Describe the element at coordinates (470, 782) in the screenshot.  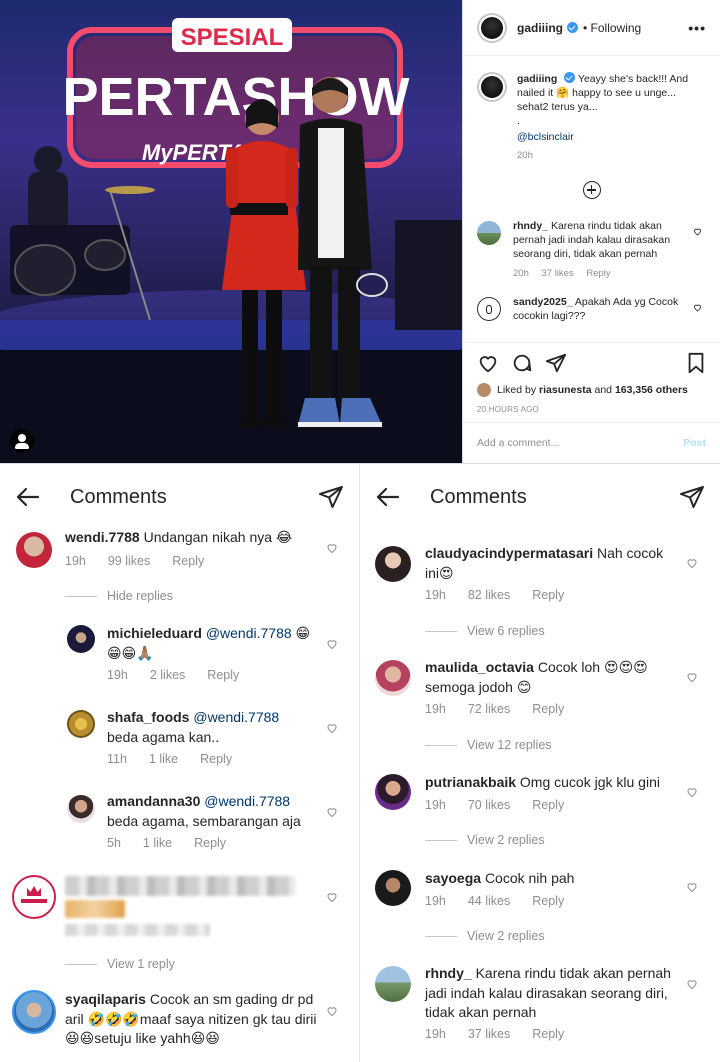
I see `comment-username: putrianakbaik` at that location.